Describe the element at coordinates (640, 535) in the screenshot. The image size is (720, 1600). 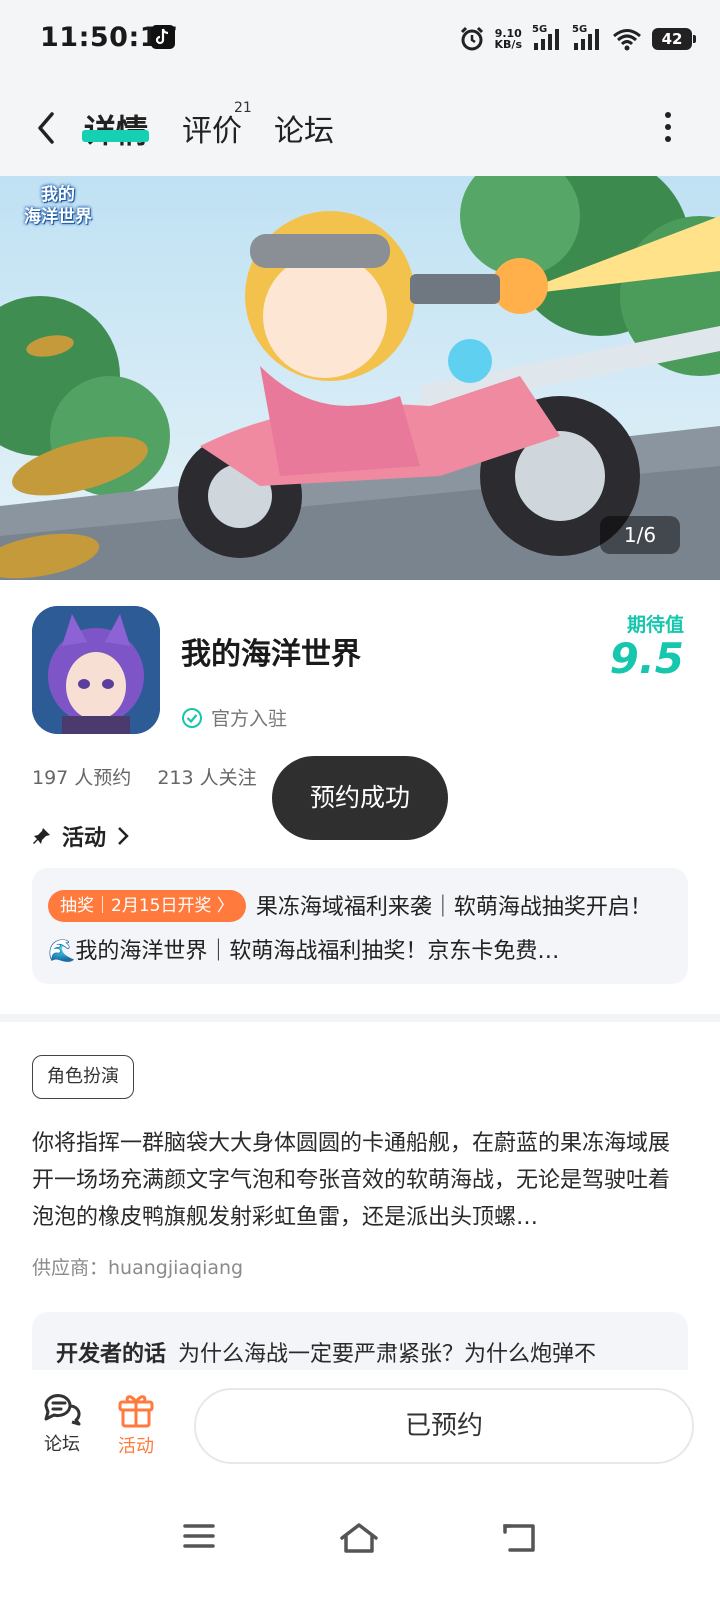
I see `banner-pager: 1/6` at that location.